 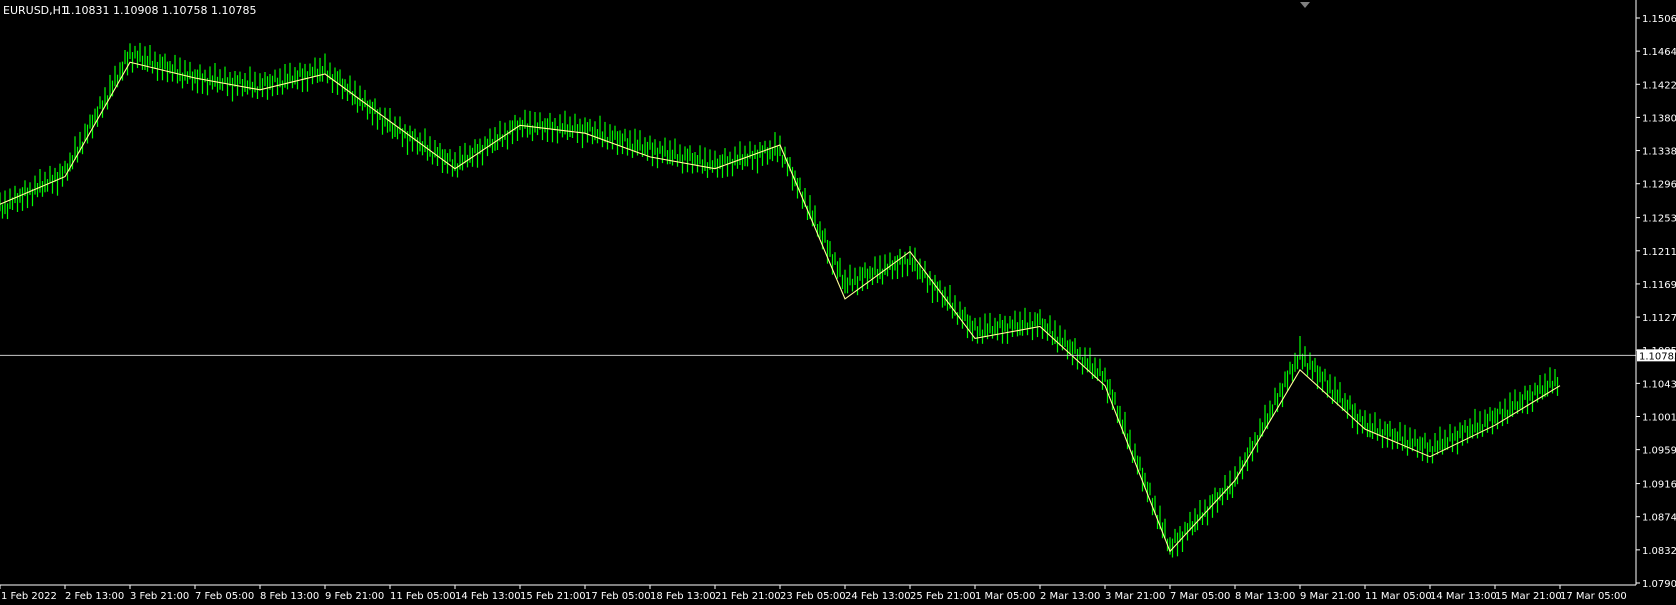 What do you see at coordinates (1659, 318) in the screenshot?
I see `y-tick-label: 1.11270` at bounding box center [1659, 318].